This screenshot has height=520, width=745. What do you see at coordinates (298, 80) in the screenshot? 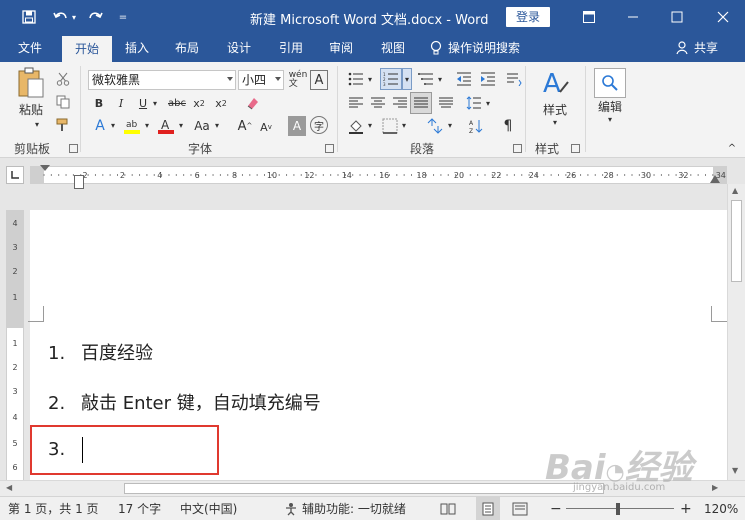
I see `phonetic-guide-icon: wén 文` at bounding box center [298, 80].